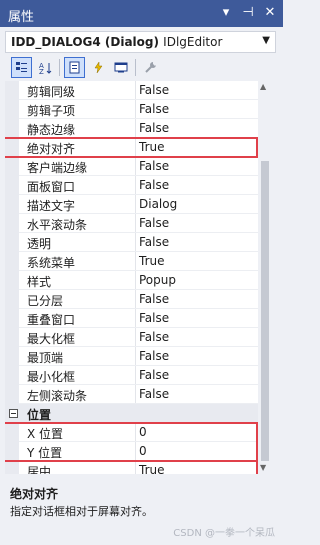 The image size is (320, 545). Describe the element at coordinates (51, 320) in the screenshot. I see `property-name: 重叠窗口` at that location.